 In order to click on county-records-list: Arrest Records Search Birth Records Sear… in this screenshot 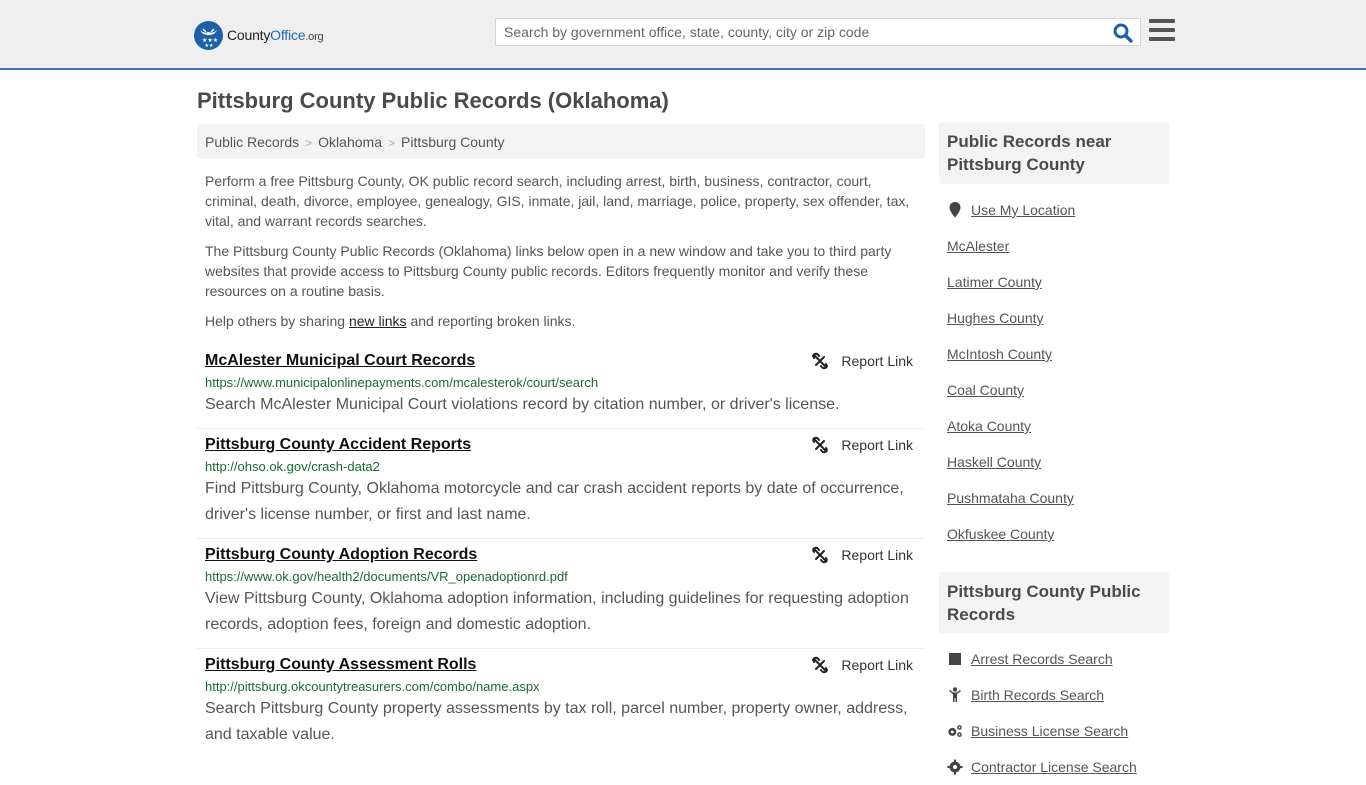, I will do `click(1058, 713)`.